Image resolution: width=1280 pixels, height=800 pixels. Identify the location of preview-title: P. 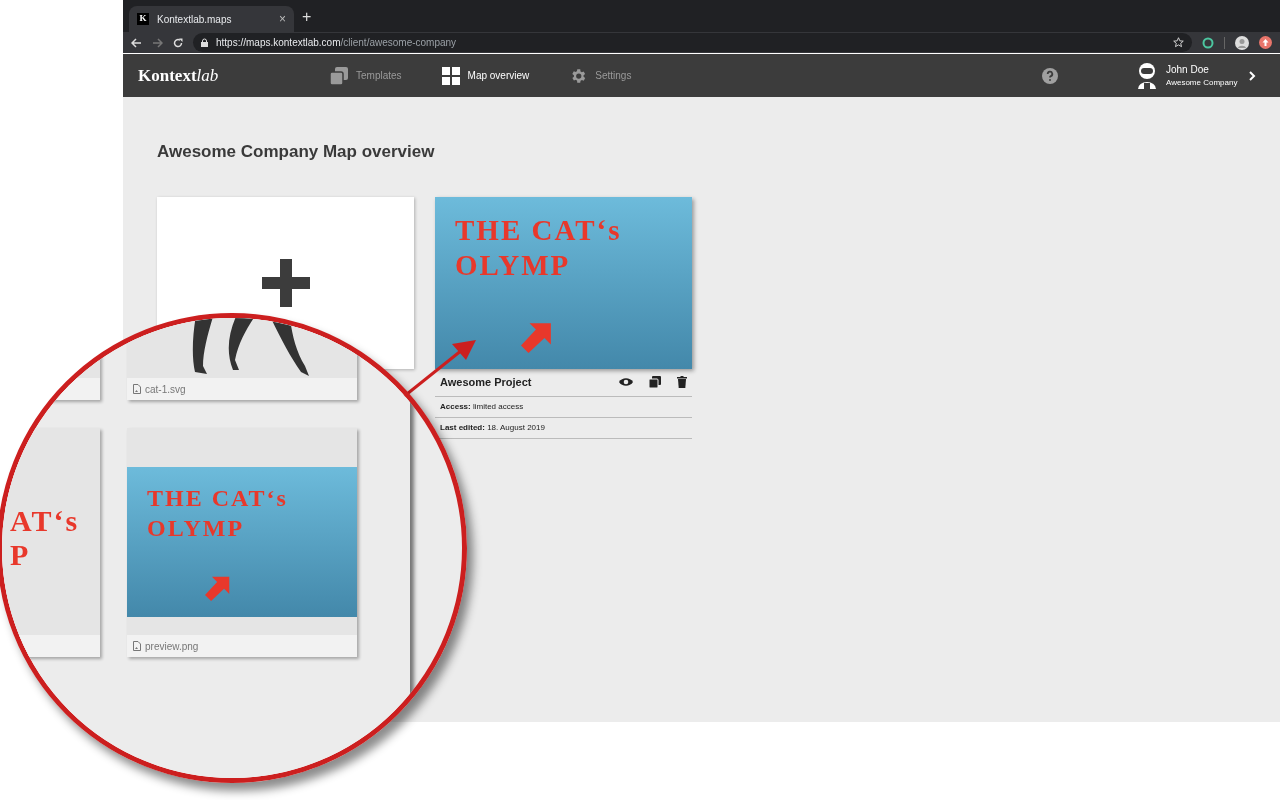
(21, 555).